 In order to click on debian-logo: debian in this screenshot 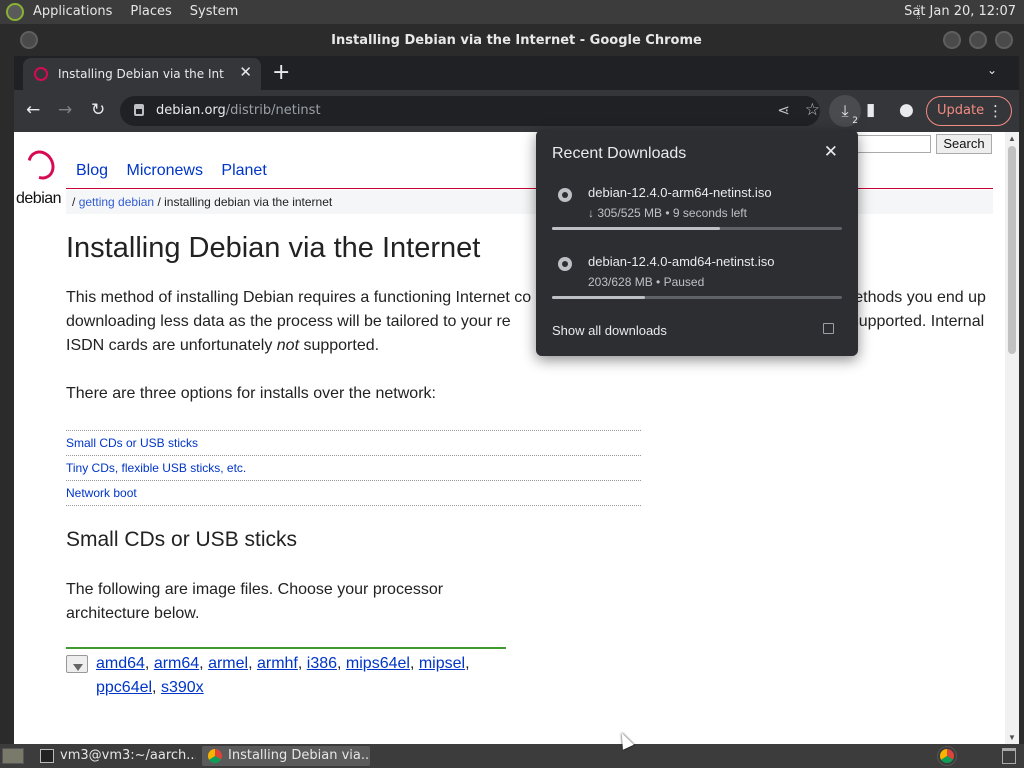, I will do `click(41, 177)`.